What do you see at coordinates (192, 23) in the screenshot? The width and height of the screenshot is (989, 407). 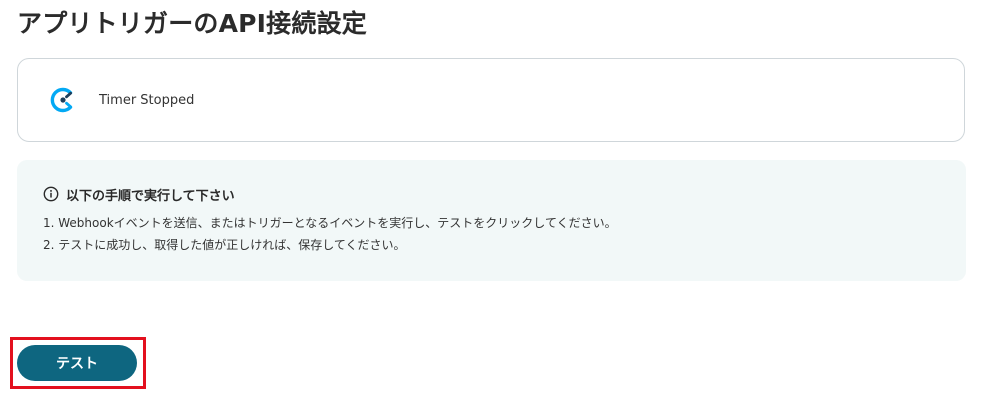 I see `page-title: アプリトリガーのAPI接続設定` at bounding box center [192, 23].